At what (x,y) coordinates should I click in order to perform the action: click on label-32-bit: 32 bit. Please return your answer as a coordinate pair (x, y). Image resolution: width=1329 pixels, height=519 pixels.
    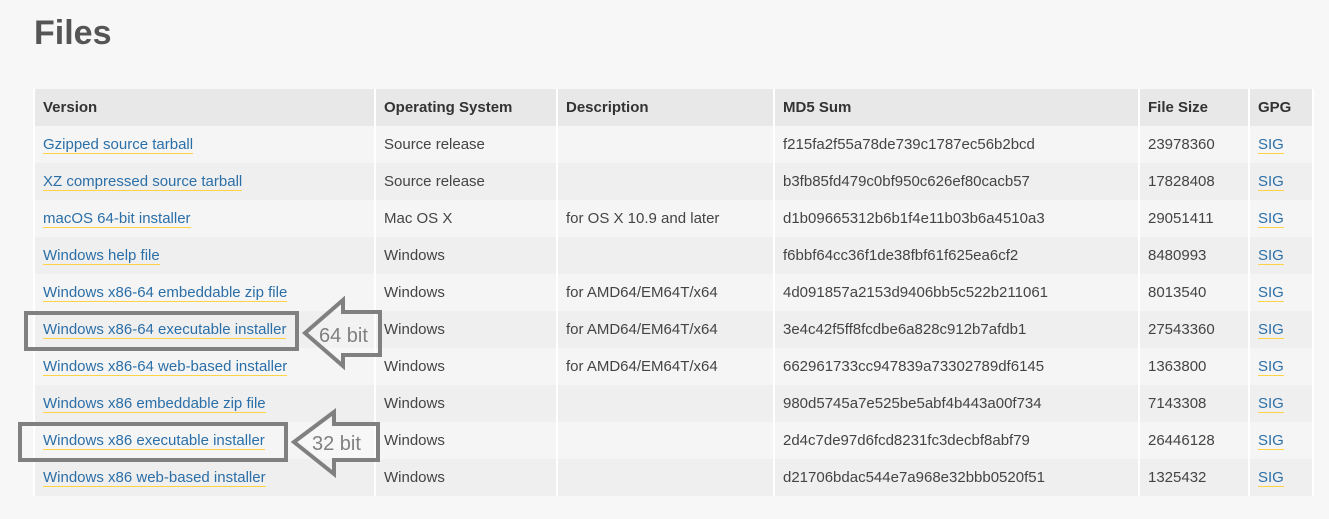
    Looking at the image, I should click on (336, 444).